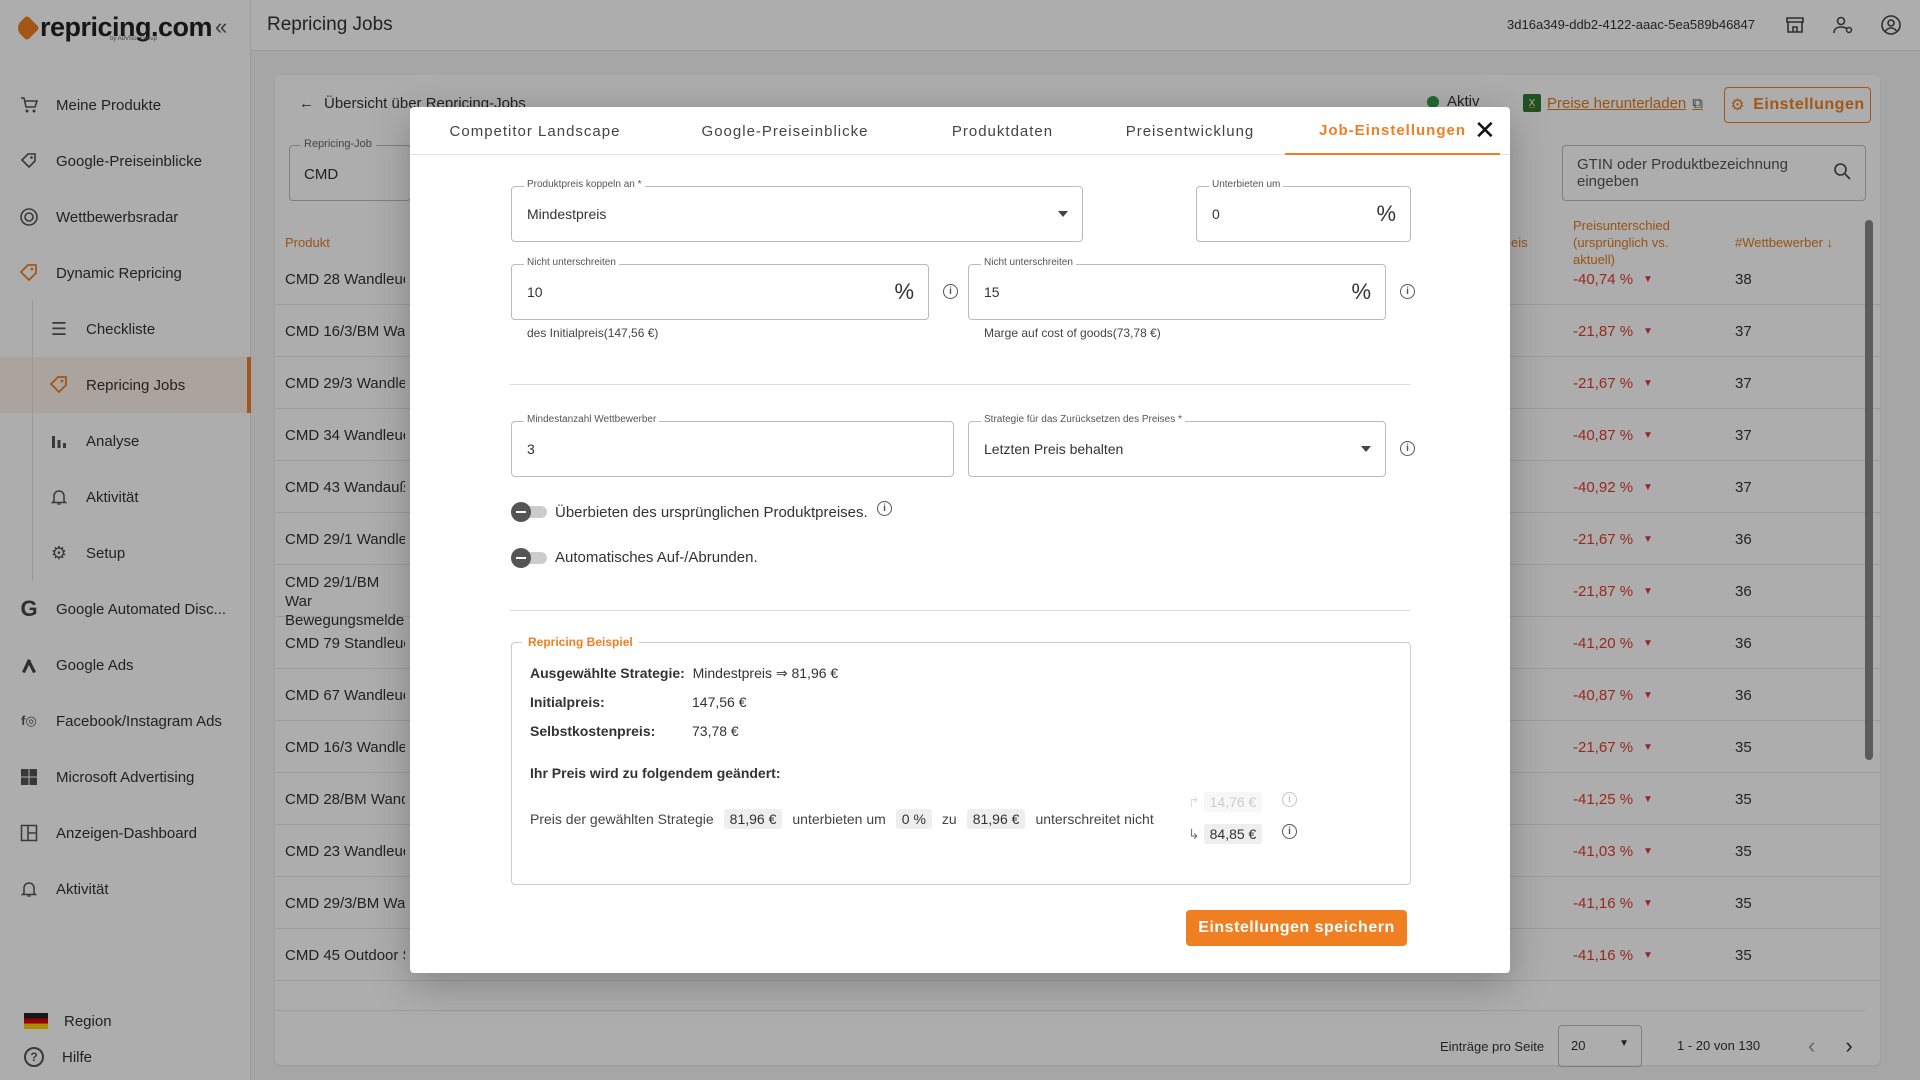 This screenshot has width=1920, height=1080. I want to click on tab-produktdaten: Produktdaten, so click(1002, 131).